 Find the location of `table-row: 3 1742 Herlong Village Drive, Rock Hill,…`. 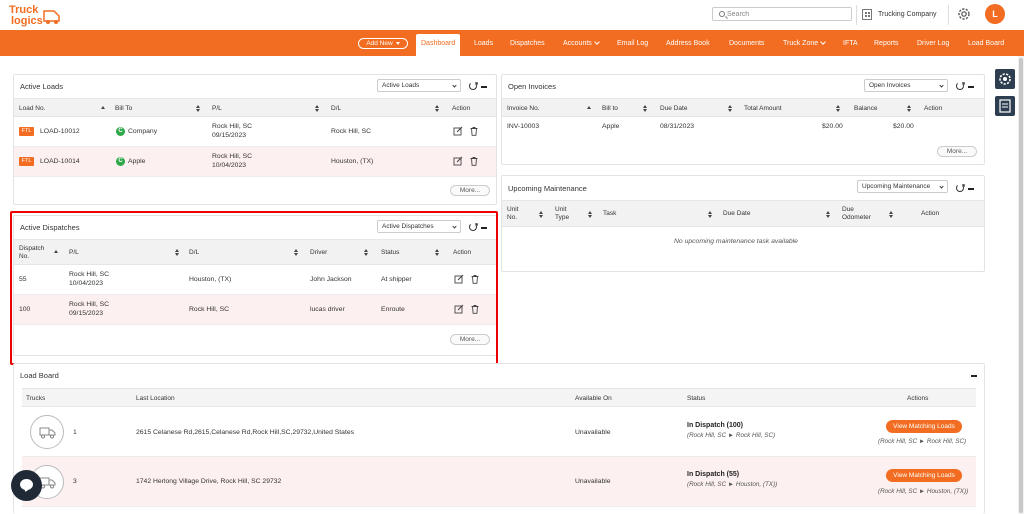

table-row: 3 1742 Herlong Village Drive, Rock Hill,… is located at coordinates (499, 482).